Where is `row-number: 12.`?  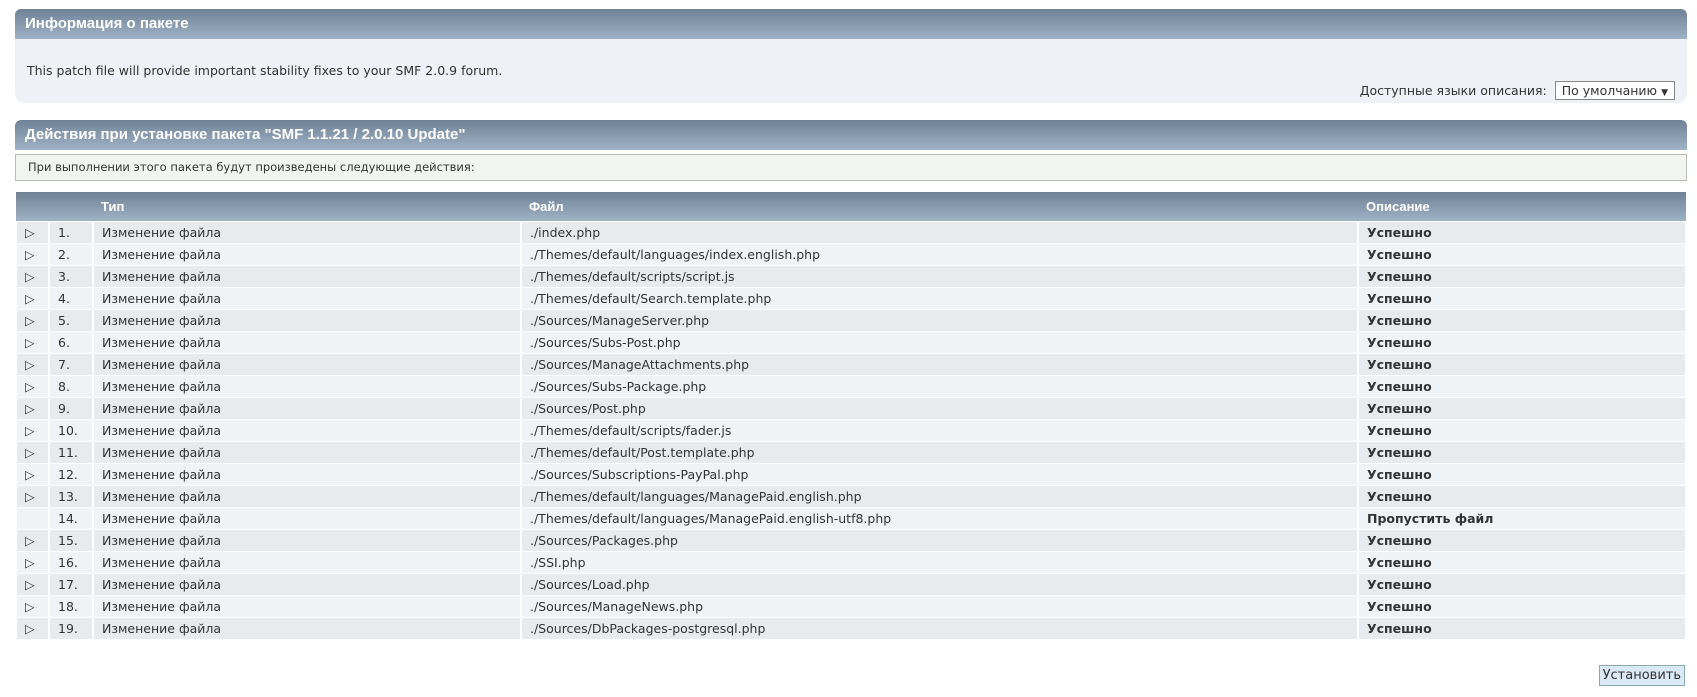
row-number: 12. is located at coordinates (71, 474).